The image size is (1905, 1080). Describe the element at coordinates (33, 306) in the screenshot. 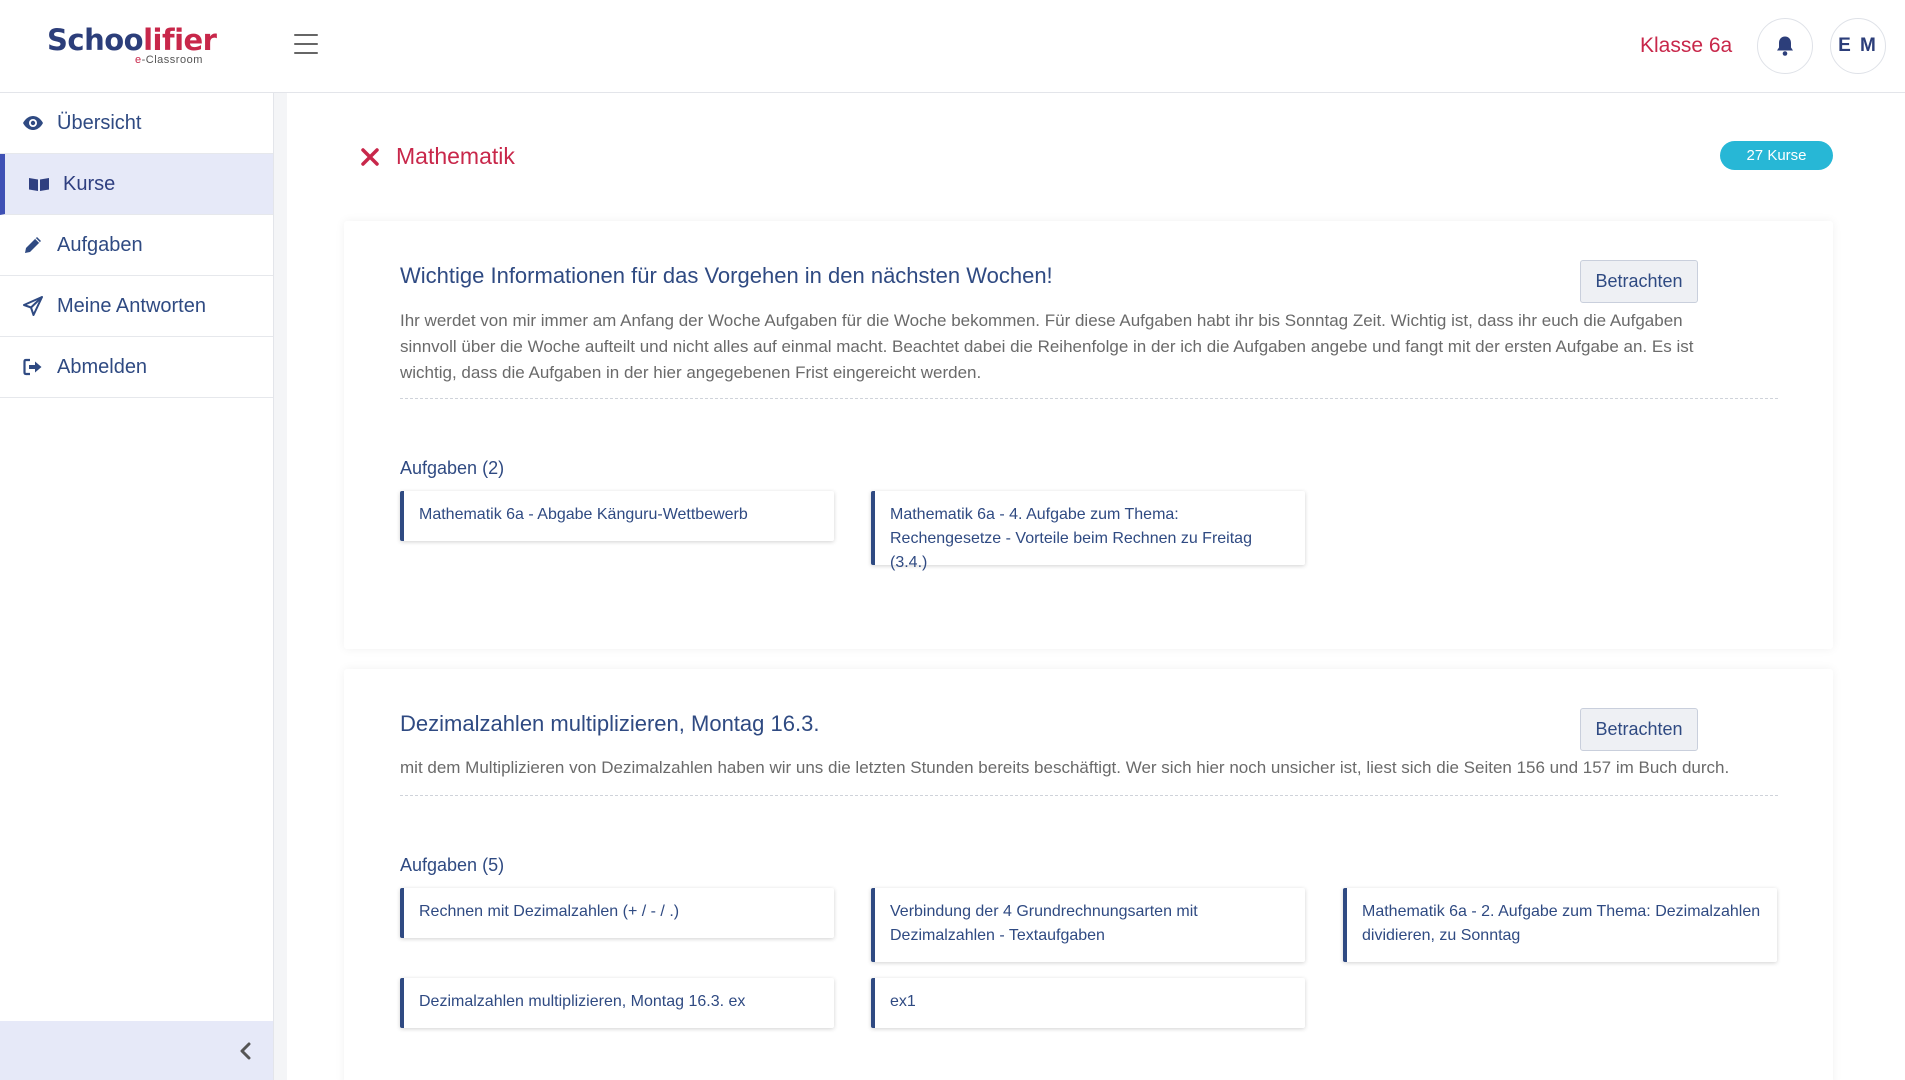

I see `paper-plane-icon` at that location.